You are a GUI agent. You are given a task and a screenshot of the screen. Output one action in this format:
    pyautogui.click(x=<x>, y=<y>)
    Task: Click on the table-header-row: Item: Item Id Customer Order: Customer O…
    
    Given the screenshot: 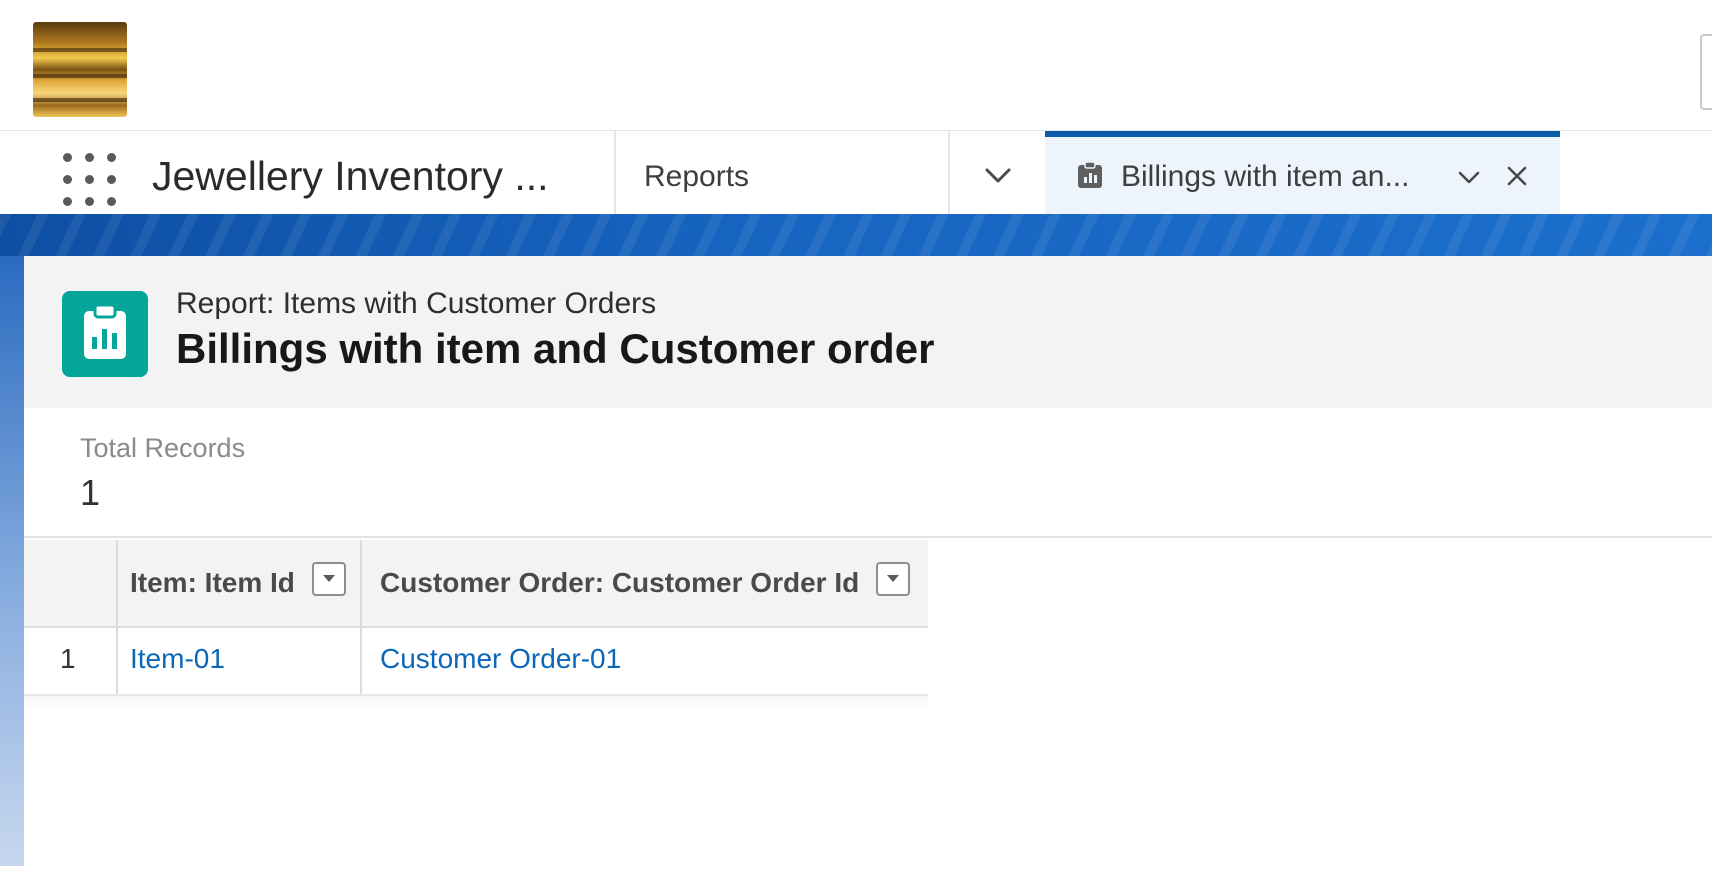 What is the action you would take?
    pyautogui.click(x=476, y=584)
    